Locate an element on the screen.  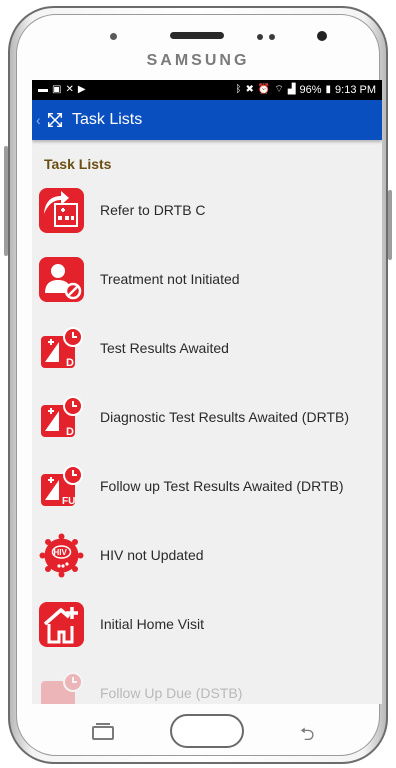
task-label: HIV not Updated is located at coordinates (152, 555).